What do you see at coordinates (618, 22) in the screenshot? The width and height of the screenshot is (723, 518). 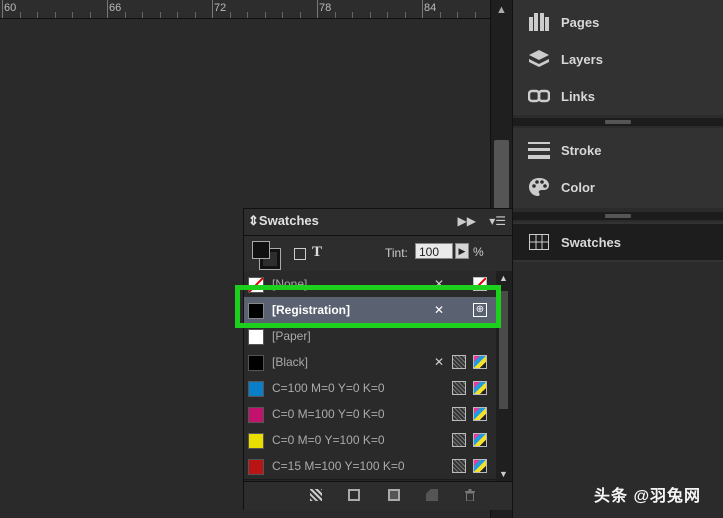 I see `dock-item-pages: Pages` at bounding box center [618, 22].